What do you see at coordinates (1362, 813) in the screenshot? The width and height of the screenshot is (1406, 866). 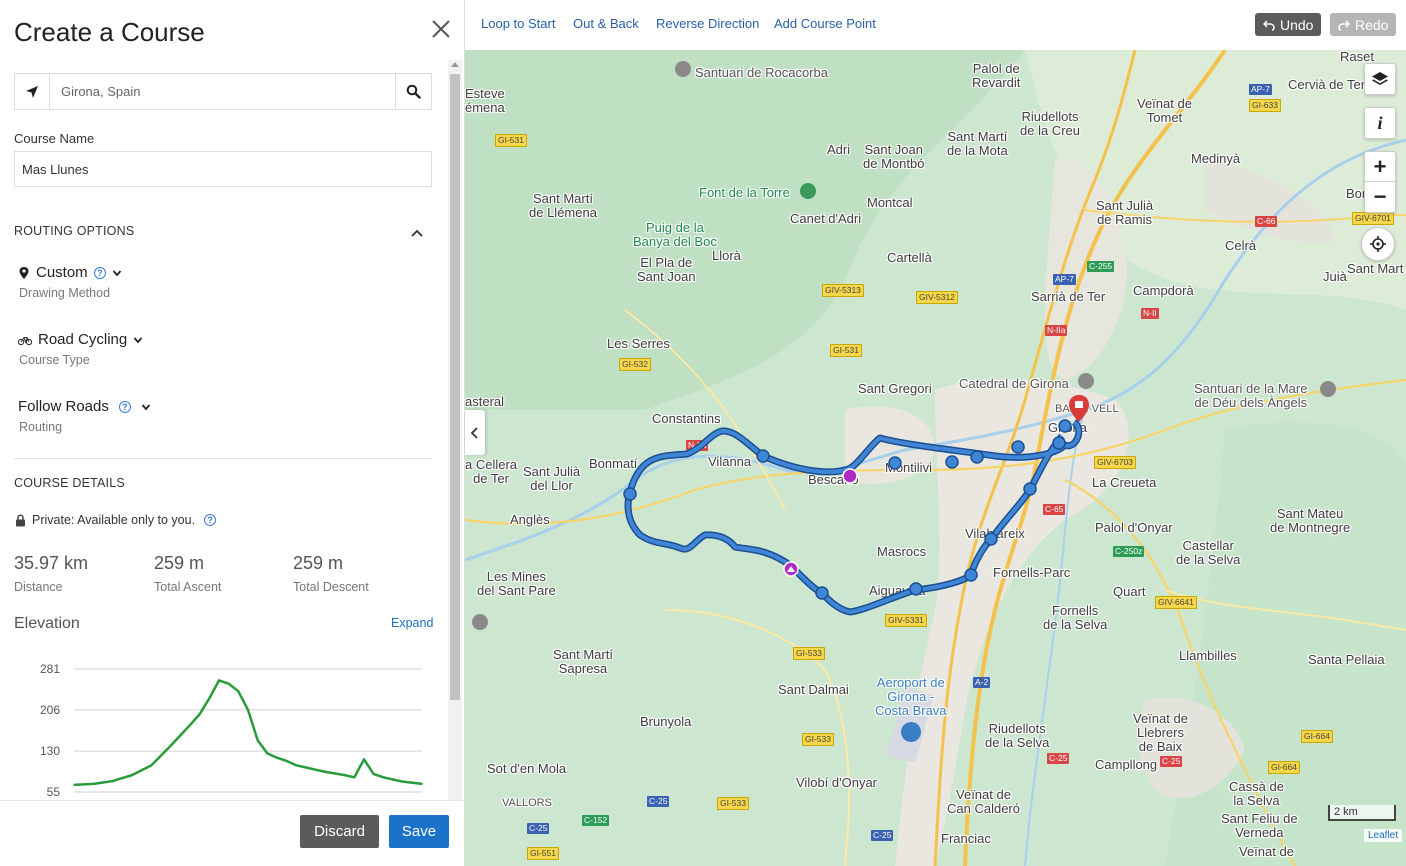 I see `map-scale: 2 km` at bounding box center [1362, 813].